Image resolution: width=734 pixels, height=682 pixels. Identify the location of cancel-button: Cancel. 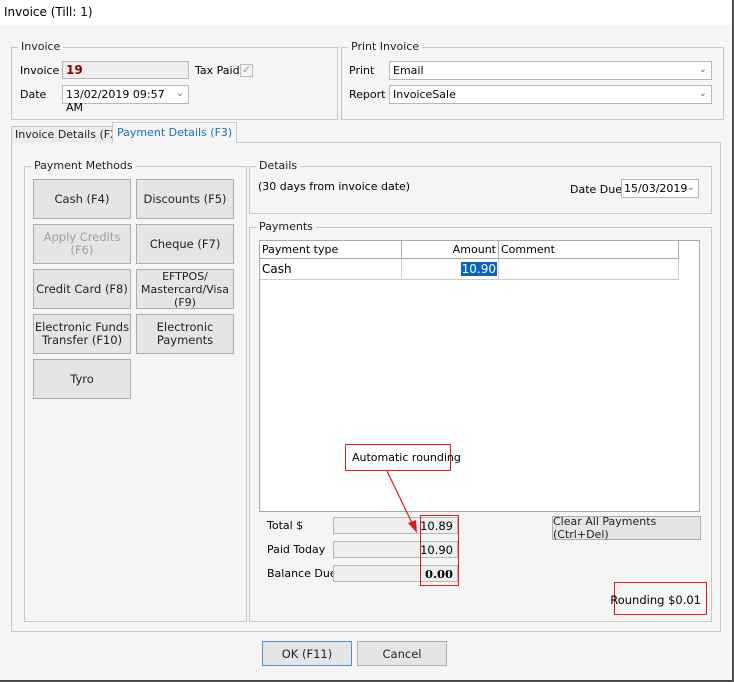
(402, 653).